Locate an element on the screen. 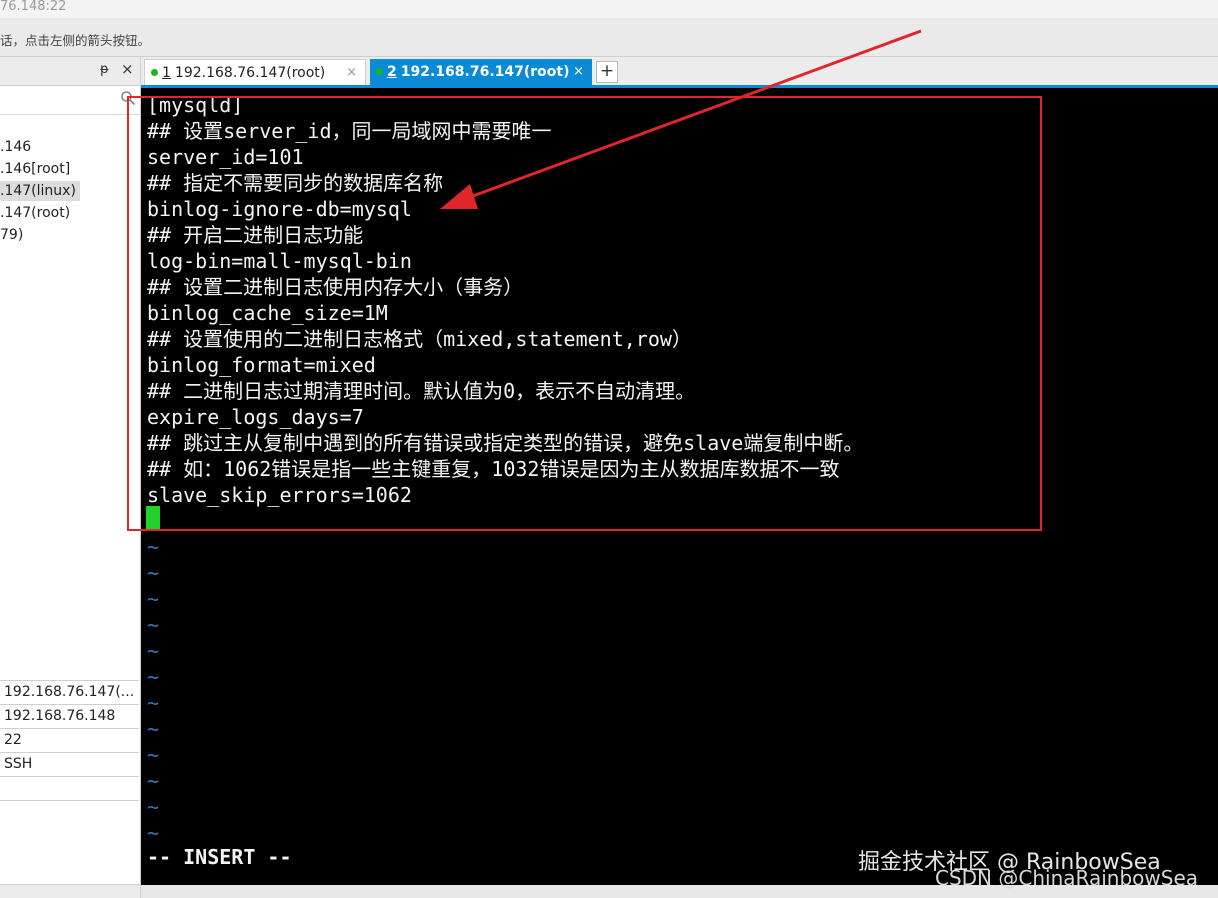 The image size is (1218, 898). session-tree-item: .146 is located at coordinates (15, 147).